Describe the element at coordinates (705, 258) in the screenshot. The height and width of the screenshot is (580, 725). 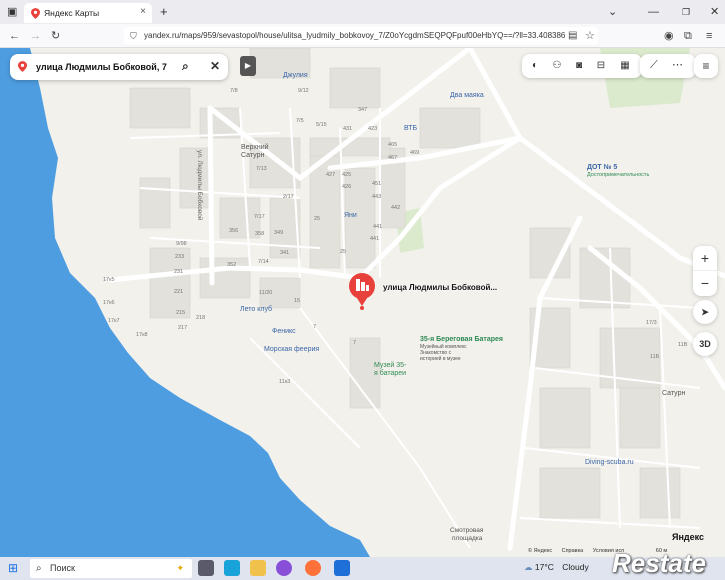
I see `zoom-in-button: +` at that location.